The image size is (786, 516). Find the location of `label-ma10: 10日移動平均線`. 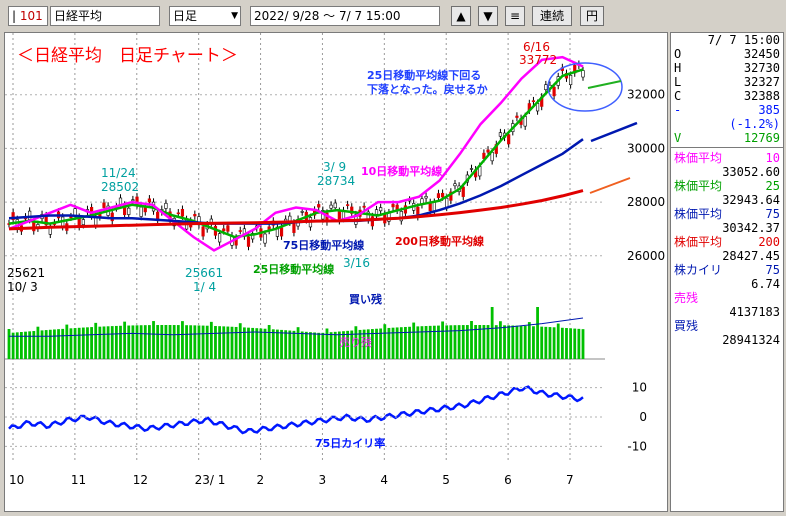

label-ma10: 10日移動平均線 is located at coordinates (401, 171).